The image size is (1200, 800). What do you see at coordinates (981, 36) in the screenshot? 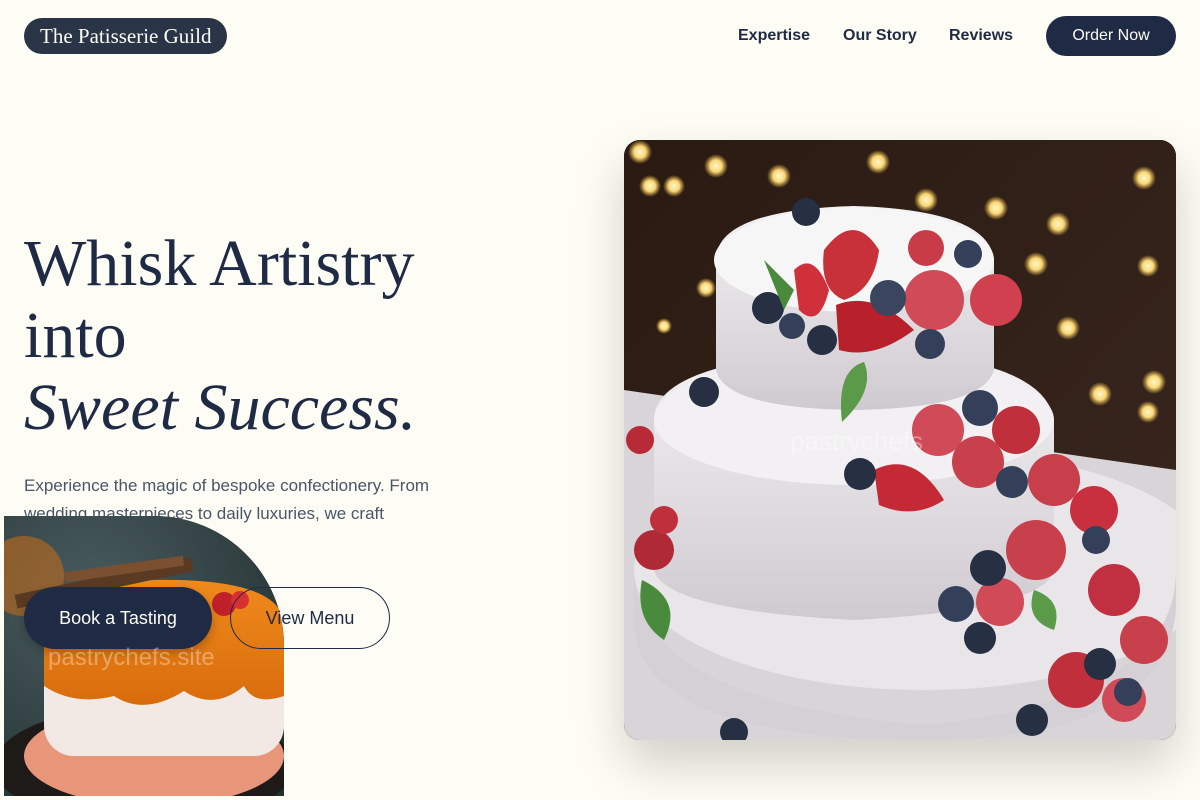
I see `nav-link-reviews: Reviews` at bounding box center [981, 36].